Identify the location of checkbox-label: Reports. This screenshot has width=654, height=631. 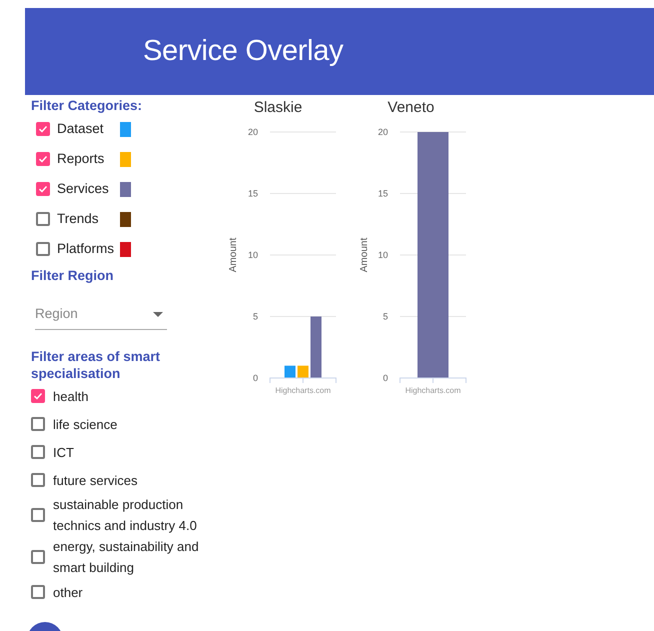
(81, 159).